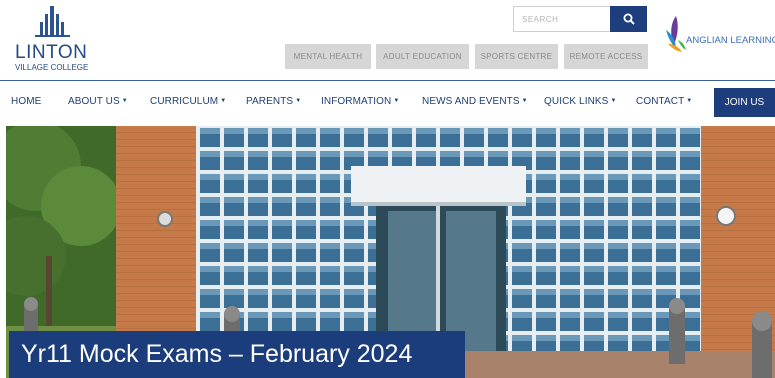 The width and height of the screenshot is (775, 378). What do you see at coordinates (328, 56) in the screenshot?
I see `quick-link-mental-health: MENTAL HEALTH` at bounding box center [328, 56].